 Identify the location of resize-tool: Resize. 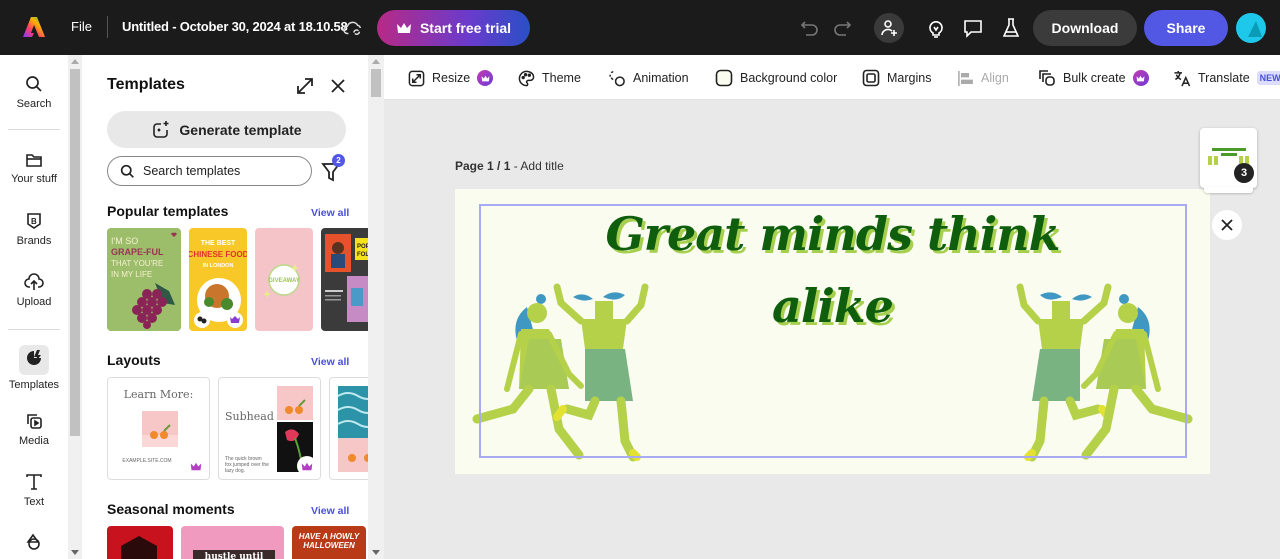
(451, 78).